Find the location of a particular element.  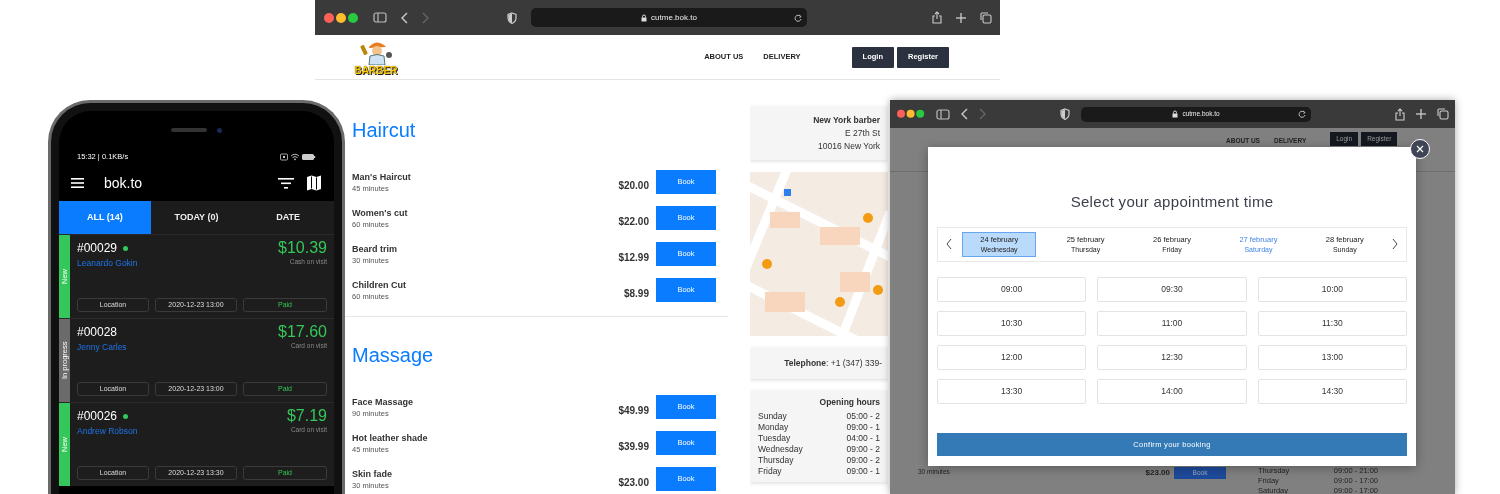

service-name: Beard trim is located at coordinates (374, 248).